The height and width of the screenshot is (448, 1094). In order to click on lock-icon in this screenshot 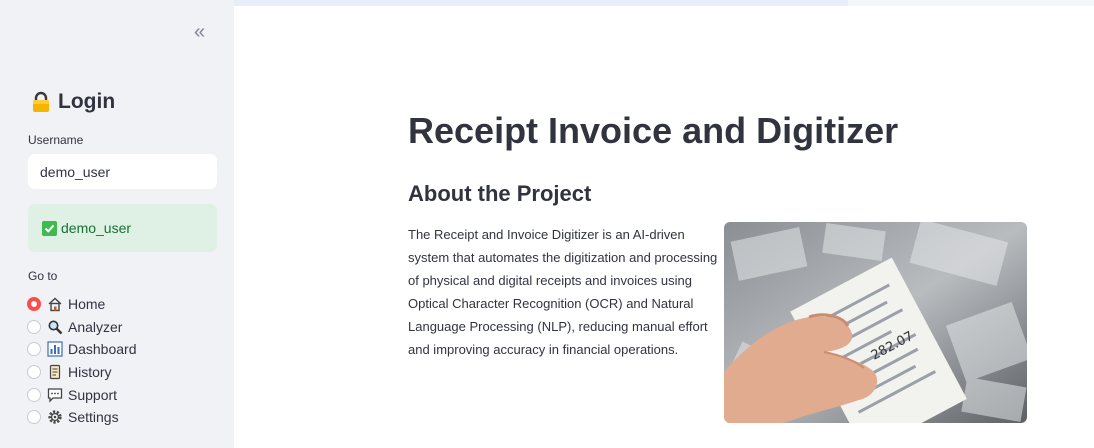, I will do `click(41, 101)`.